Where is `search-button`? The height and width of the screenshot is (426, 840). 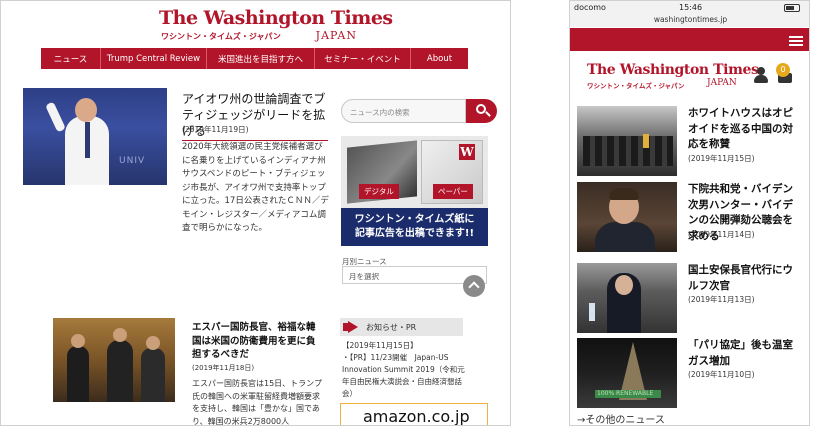 search-button is located at coordinates (481, 111).